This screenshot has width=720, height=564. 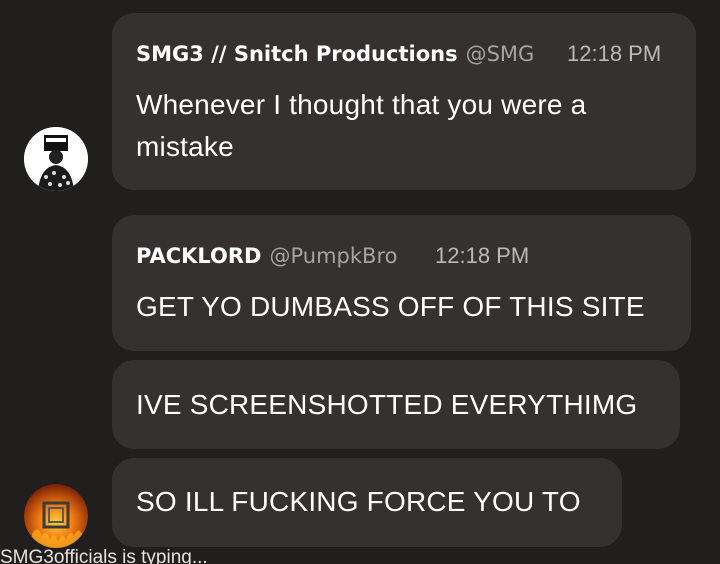 I want to click on avatar-packlord-icon, so click(x=56, y=516).